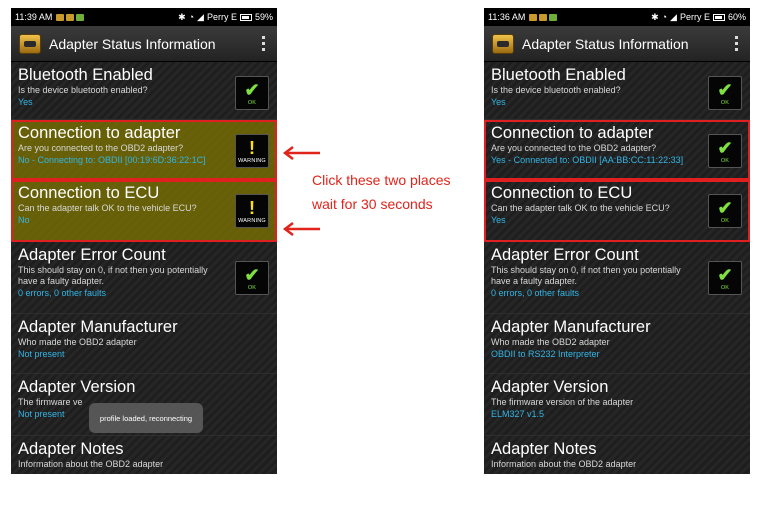 This screenshot has width=760, height=509. Describe the element at coordinates (562, 402) in the screenshot. I see `item-description: The firmware version of the adapter` at that location.